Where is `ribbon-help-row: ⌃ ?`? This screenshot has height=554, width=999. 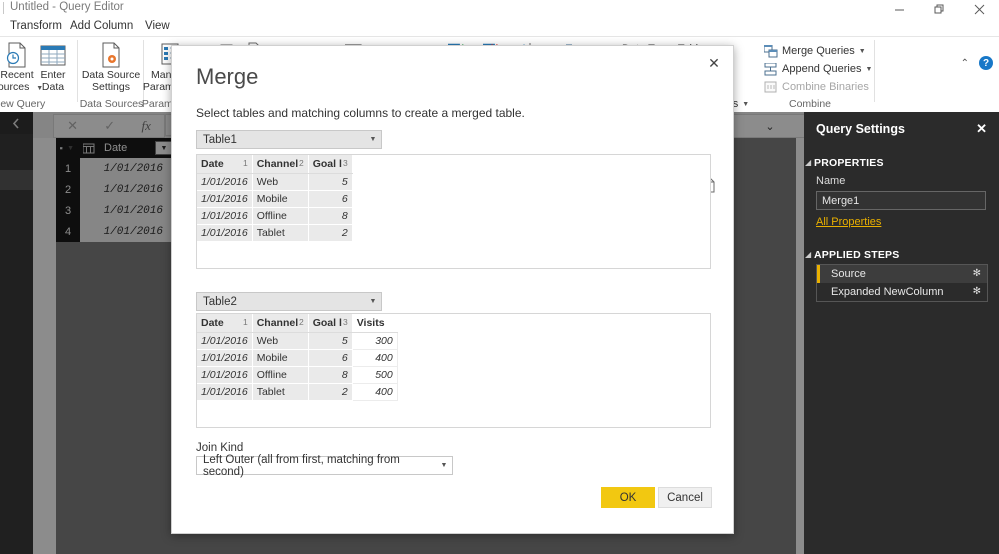
ribbon-help-row: ⌃ ? is located at coordinates (977, 63).